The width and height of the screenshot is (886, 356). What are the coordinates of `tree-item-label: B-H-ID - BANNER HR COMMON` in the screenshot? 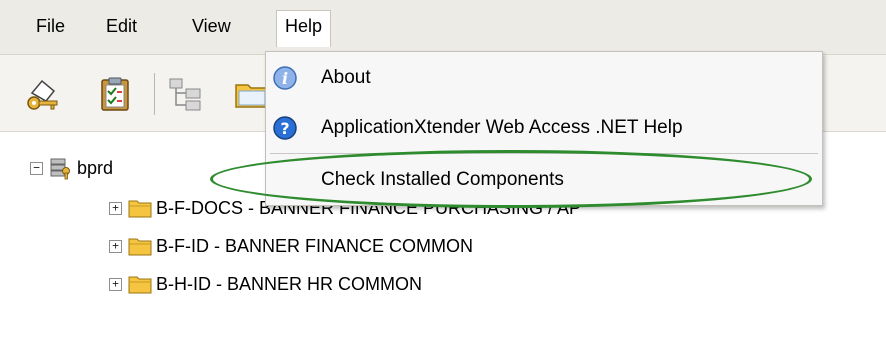 It's located at (289, 283).